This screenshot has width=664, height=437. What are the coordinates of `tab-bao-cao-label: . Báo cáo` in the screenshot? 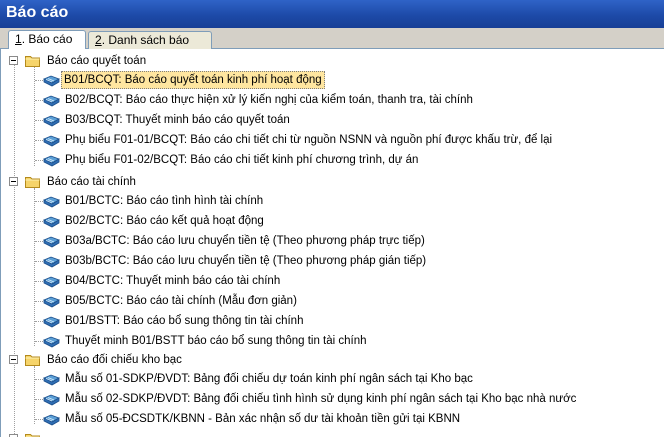 It's located at (47, 39).